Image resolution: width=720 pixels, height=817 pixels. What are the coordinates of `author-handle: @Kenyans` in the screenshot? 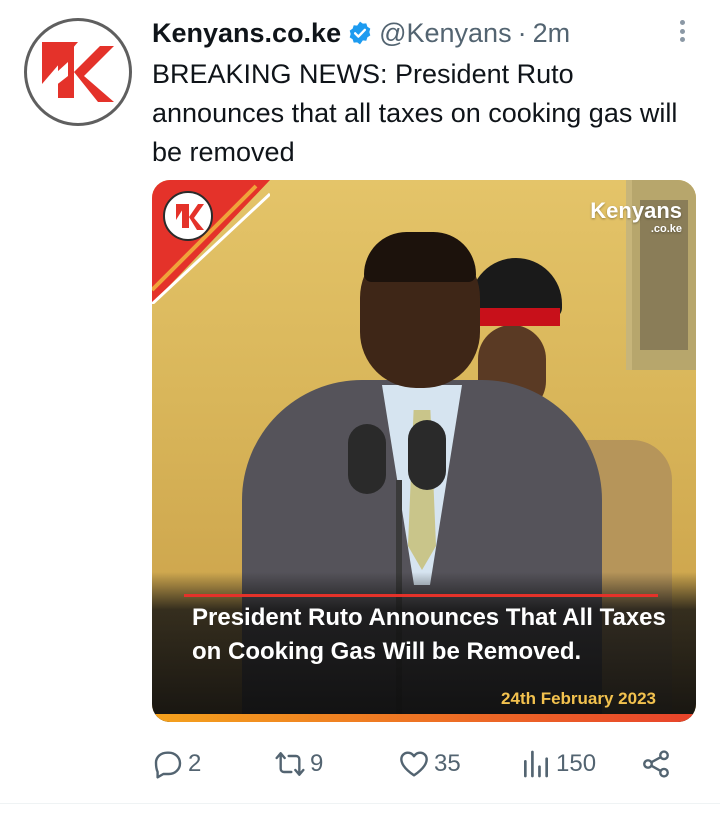 It's located at (445, 33).